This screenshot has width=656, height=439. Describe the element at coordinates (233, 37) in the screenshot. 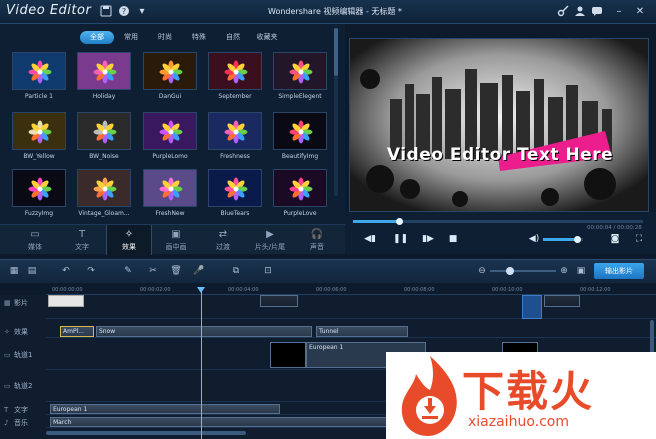

I see `tab-nature: 自然` at that location.